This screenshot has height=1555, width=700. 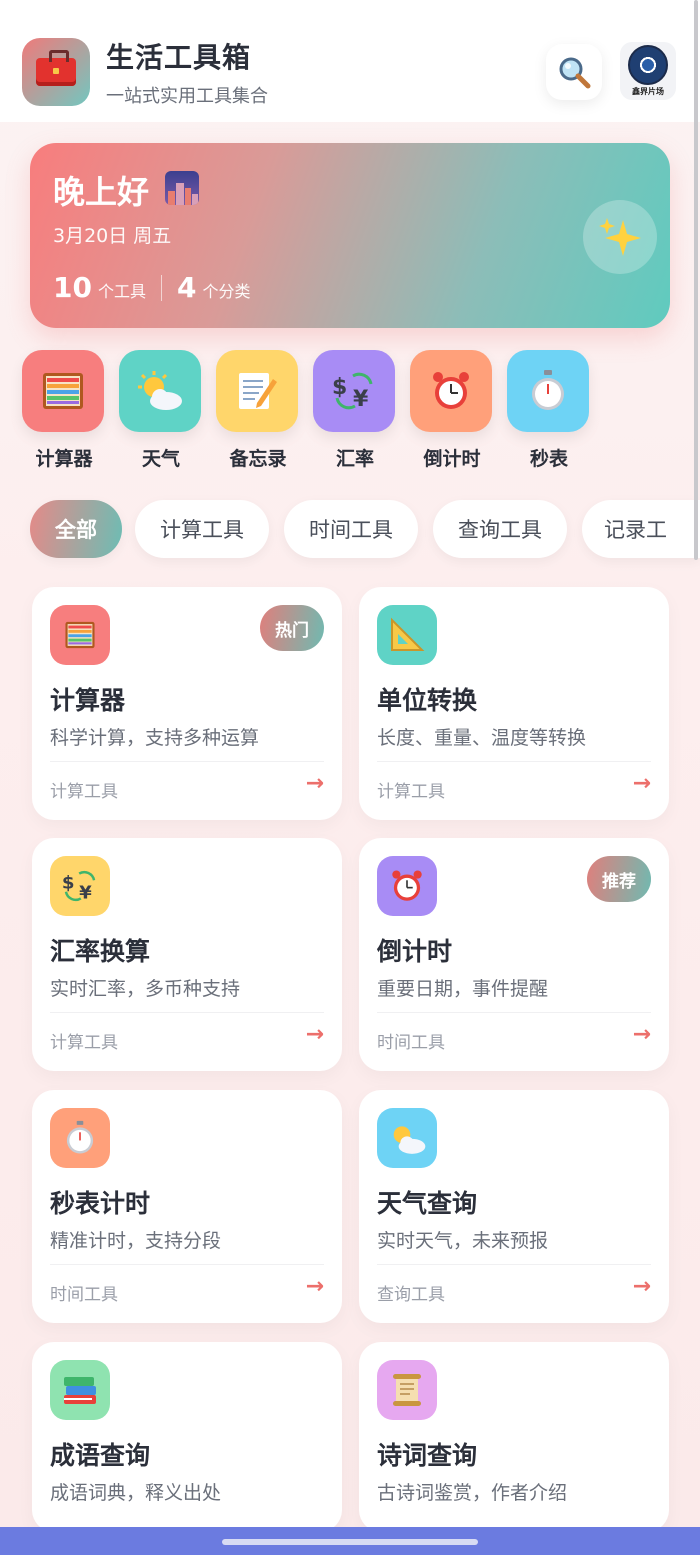 I want to click on categories-count: 4, so click(x=186, y=287).